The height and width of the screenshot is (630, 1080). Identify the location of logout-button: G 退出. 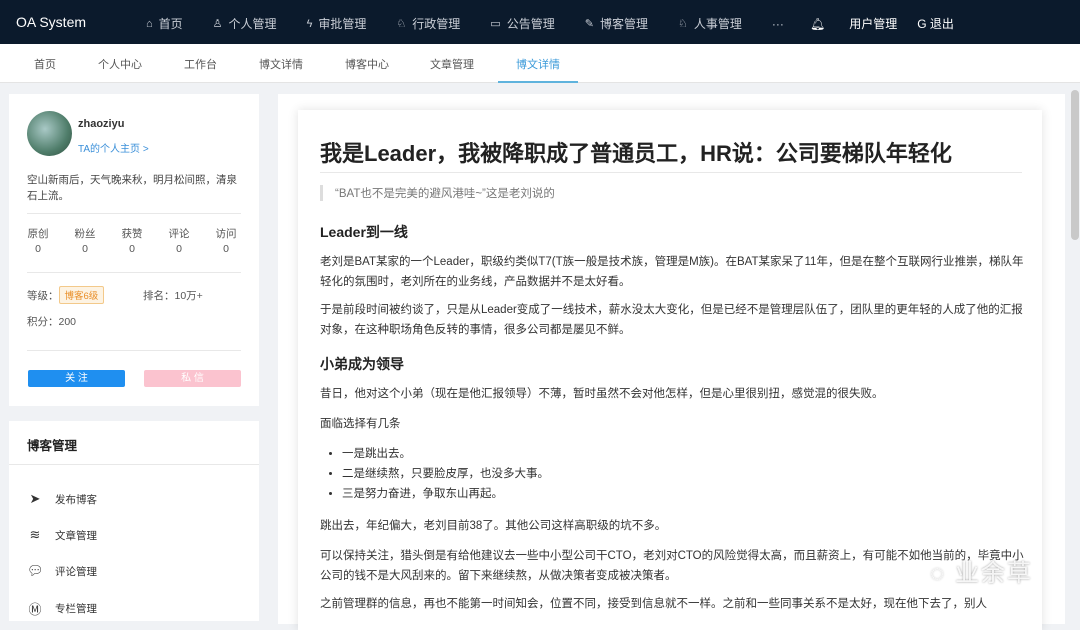
(935, 23).